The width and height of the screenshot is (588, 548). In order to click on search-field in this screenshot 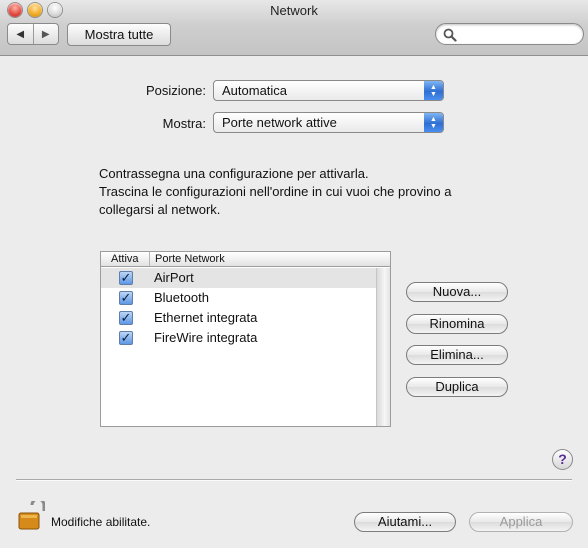, I will do `click(509, 34)`.